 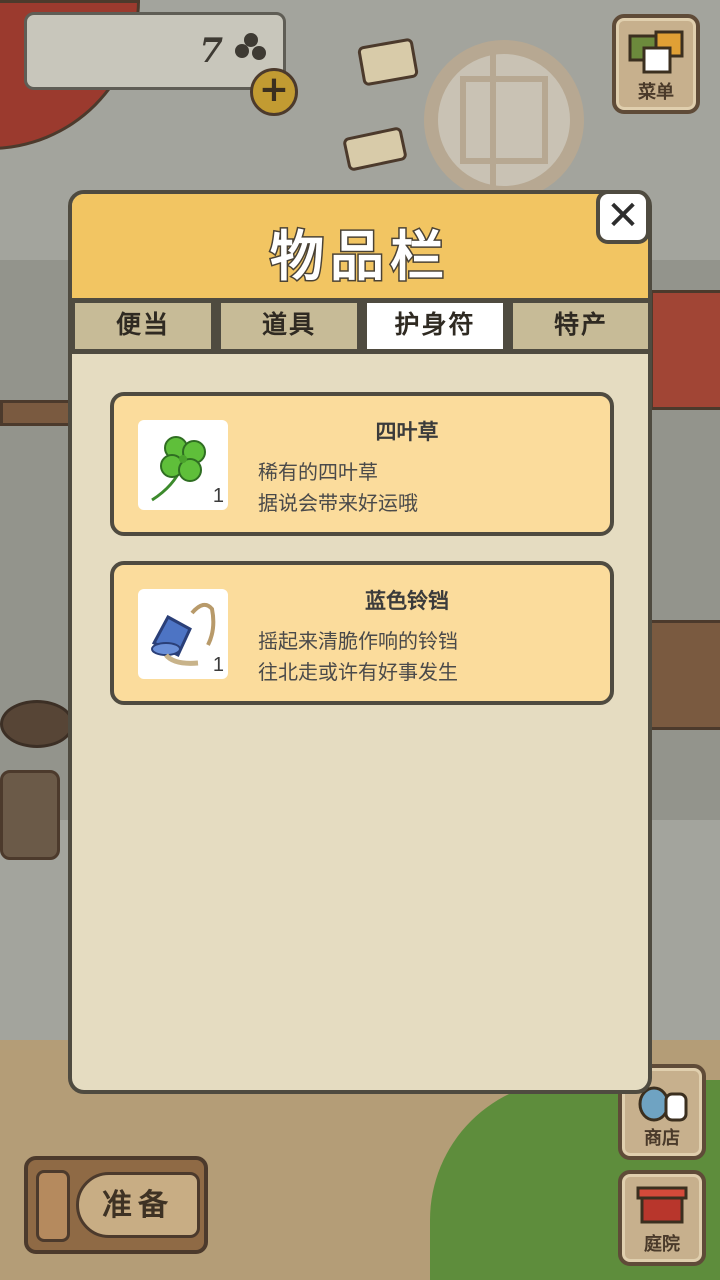 What do you see at coordinates (53, 1206) in the screenshot?
I see `log-icon` at bounding box center [53, 1206].